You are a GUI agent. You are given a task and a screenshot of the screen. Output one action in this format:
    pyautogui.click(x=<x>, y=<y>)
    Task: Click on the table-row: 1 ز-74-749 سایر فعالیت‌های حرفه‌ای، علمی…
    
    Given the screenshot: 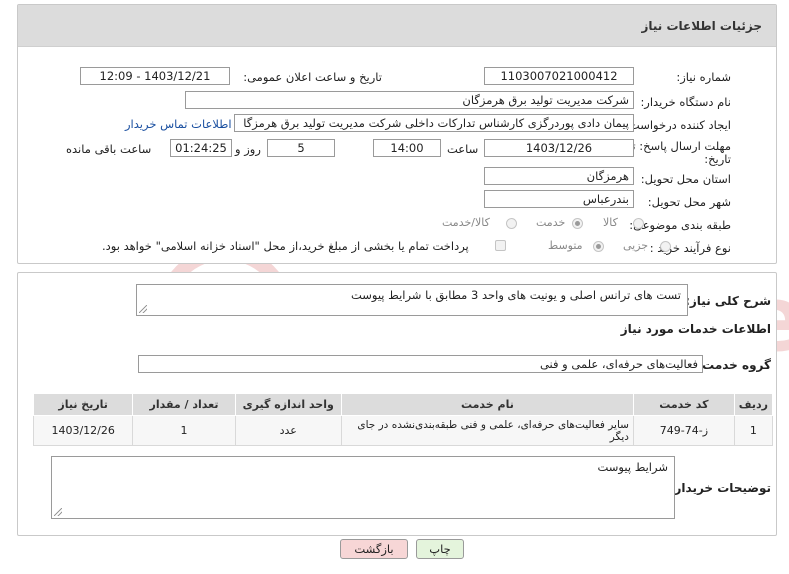 What is the action you would take?
    pyautogui.click(x=403, y=430)
    